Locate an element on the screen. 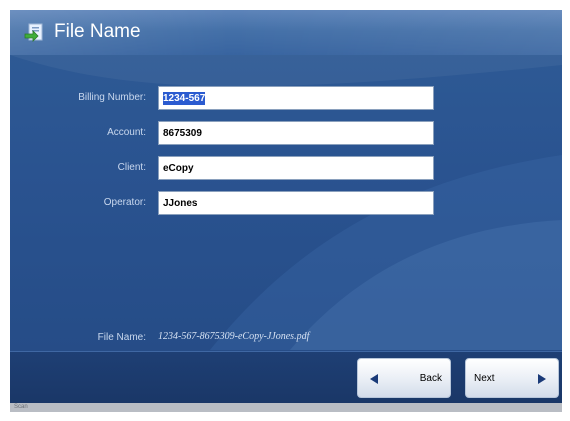  back-button: Back is located at coordinates (404, 378).